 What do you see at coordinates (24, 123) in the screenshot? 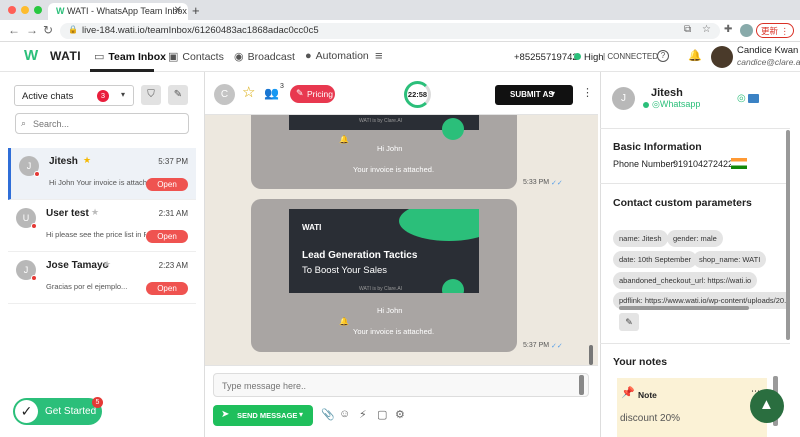
I see `search-icon: ⌕` at bounding box center [24, 123].